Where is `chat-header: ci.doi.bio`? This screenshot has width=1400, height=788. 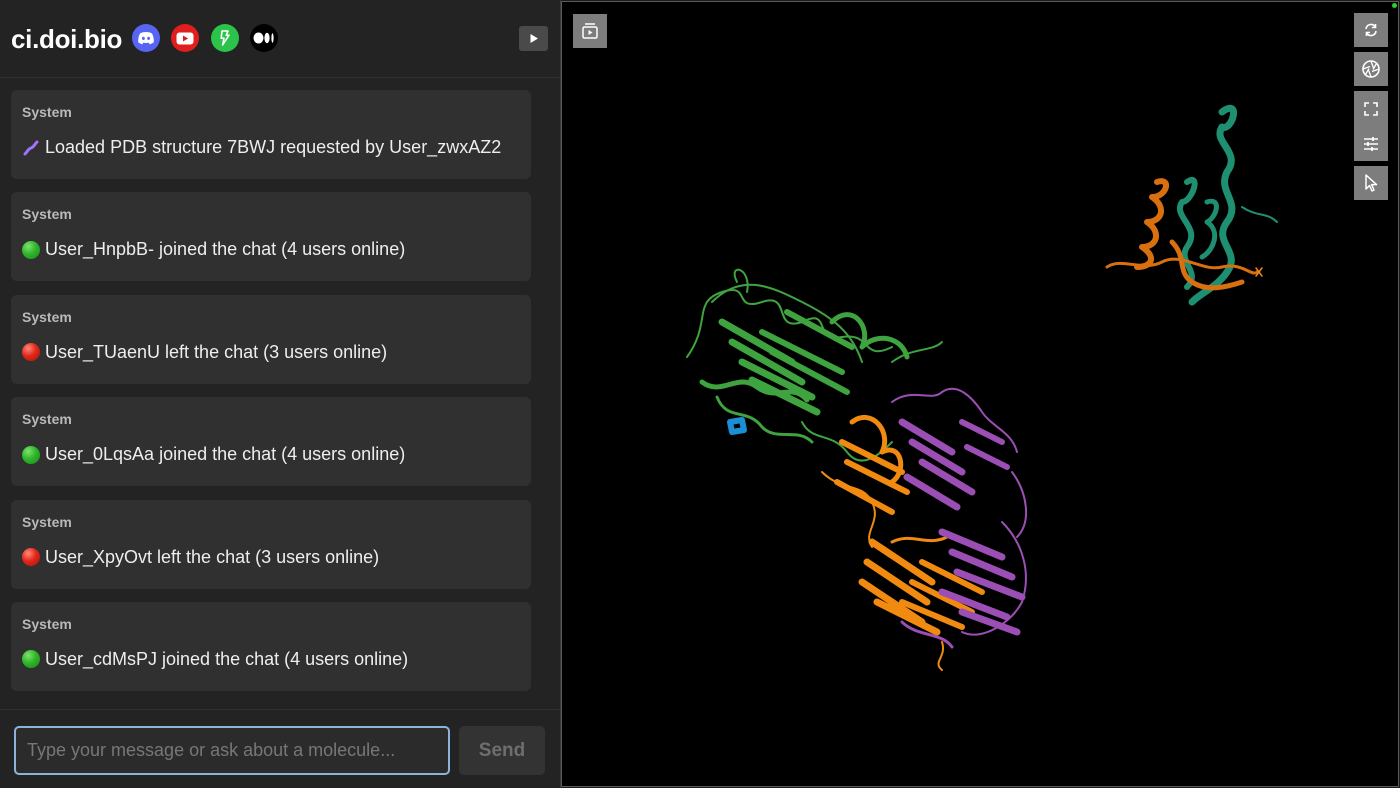
chat-header: ci.doi.bio is located at coordinates (280, 39).